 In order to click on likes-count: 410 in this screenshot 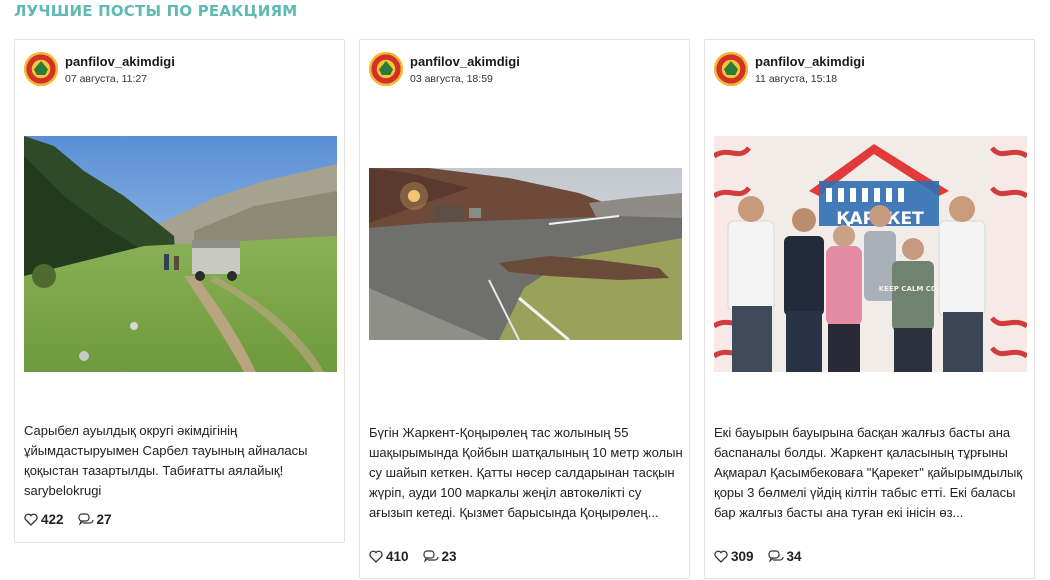, I will do `click(397, 556)`.